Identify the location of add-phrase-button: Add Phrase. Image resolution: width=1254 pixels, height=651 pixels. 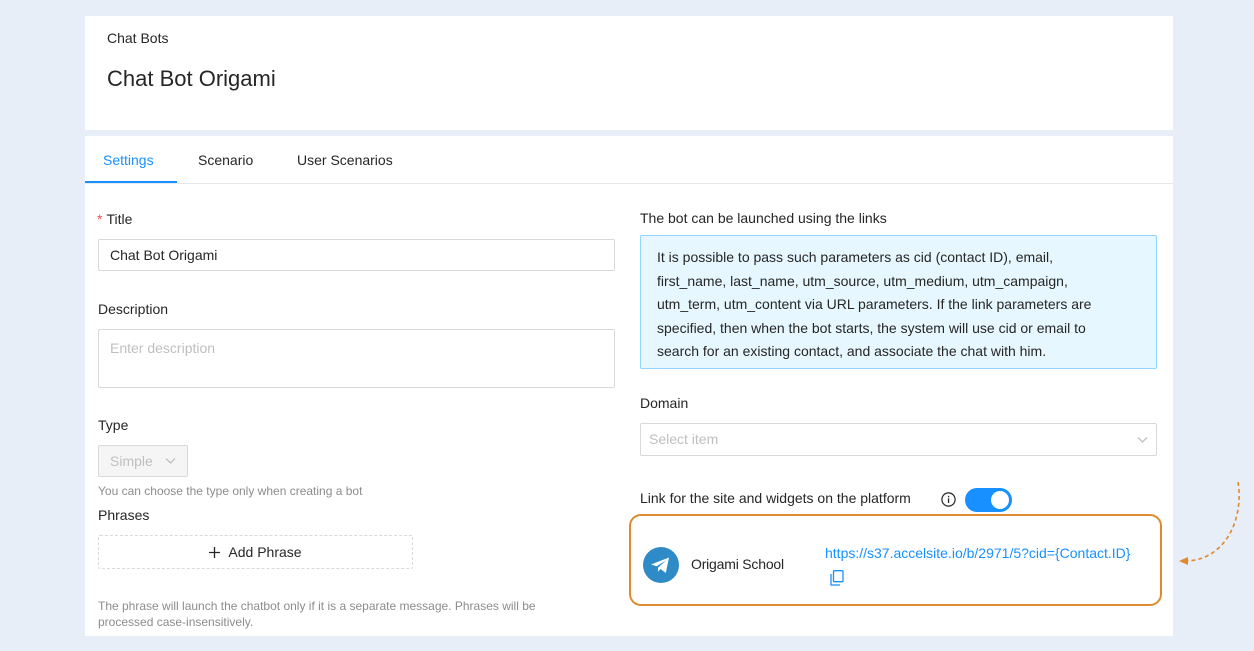
(255, 552).